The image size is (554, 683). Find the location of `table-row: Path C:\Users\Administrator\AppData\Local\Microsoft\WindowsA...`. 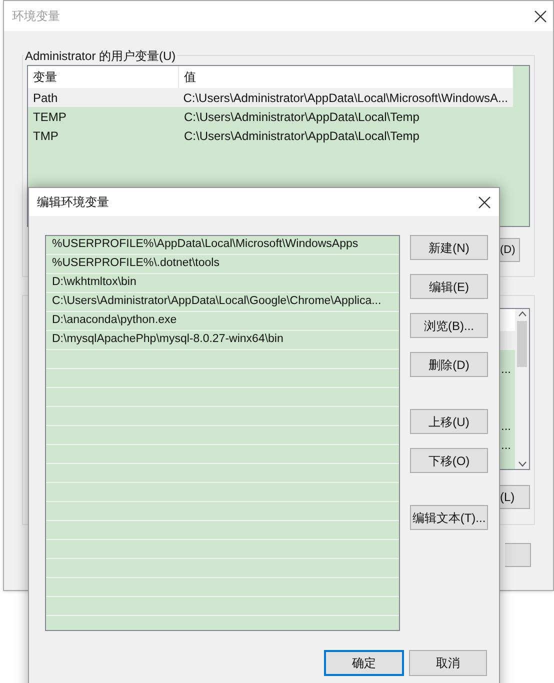

table-row: Path C:\Users\Administrator\AppData\Local\Microsoft\WindowsA... is located at coordinates (270, 97).